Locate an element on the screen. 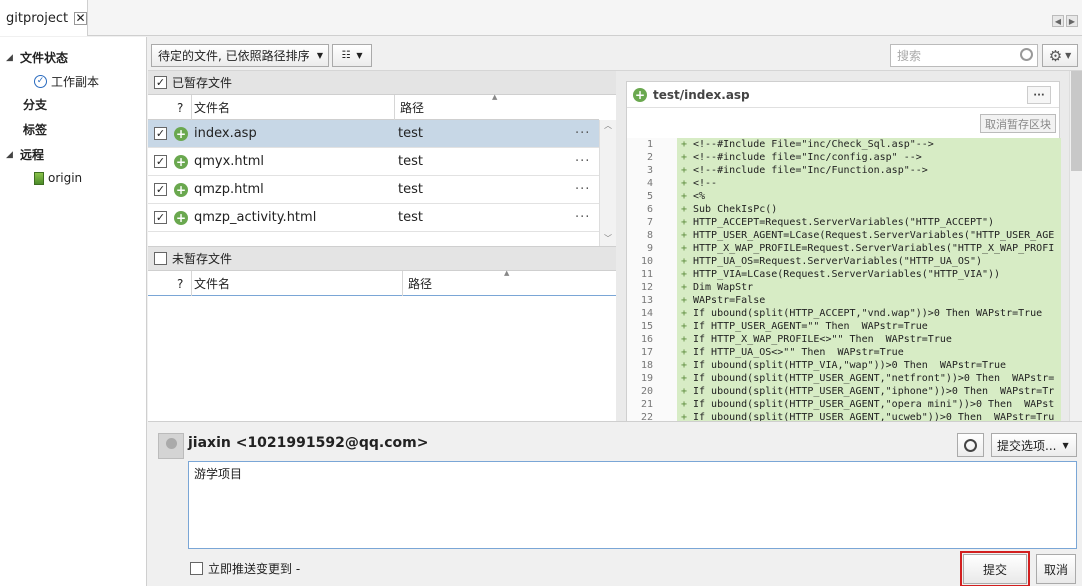 This screenshot has width=1082, height=586. line-number: 14 is located at coordinates (641, 313).